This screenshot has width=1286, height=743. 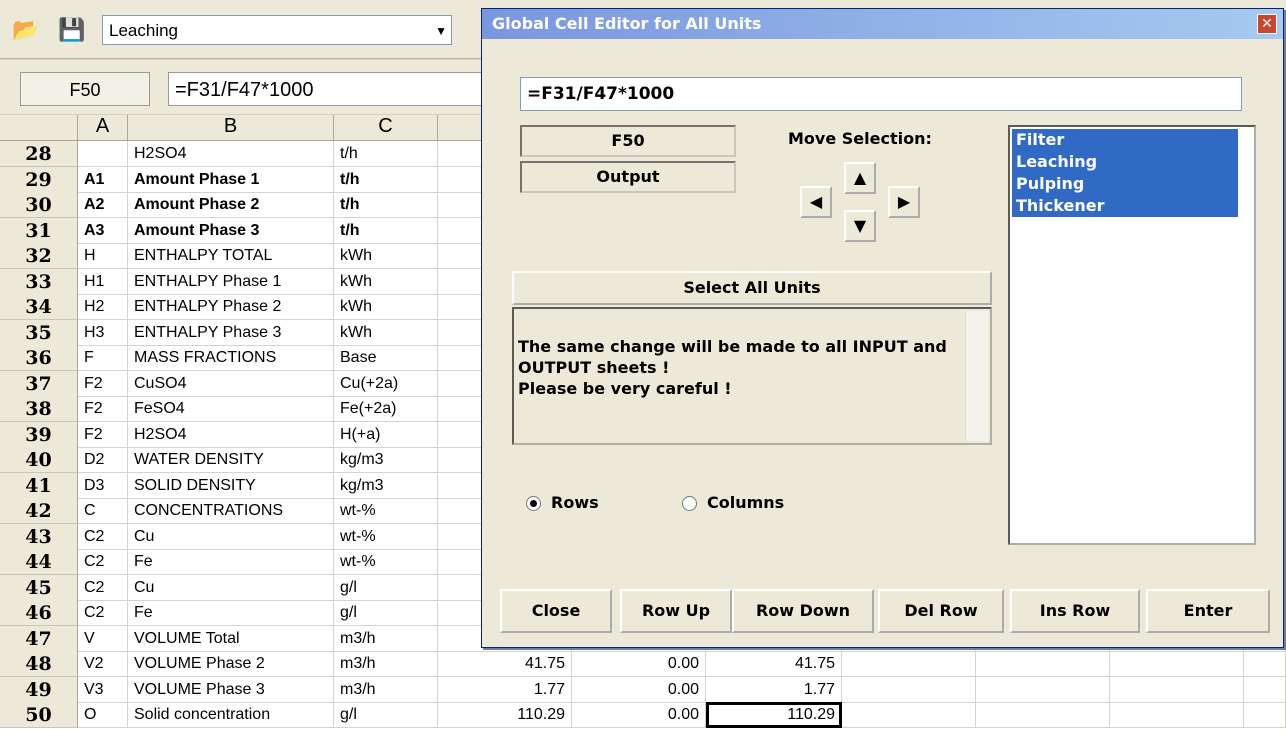 What do you see at coordinates (39, 154) in the screenshot?
I see `row-header: 28` at bounding box center [39, 154].